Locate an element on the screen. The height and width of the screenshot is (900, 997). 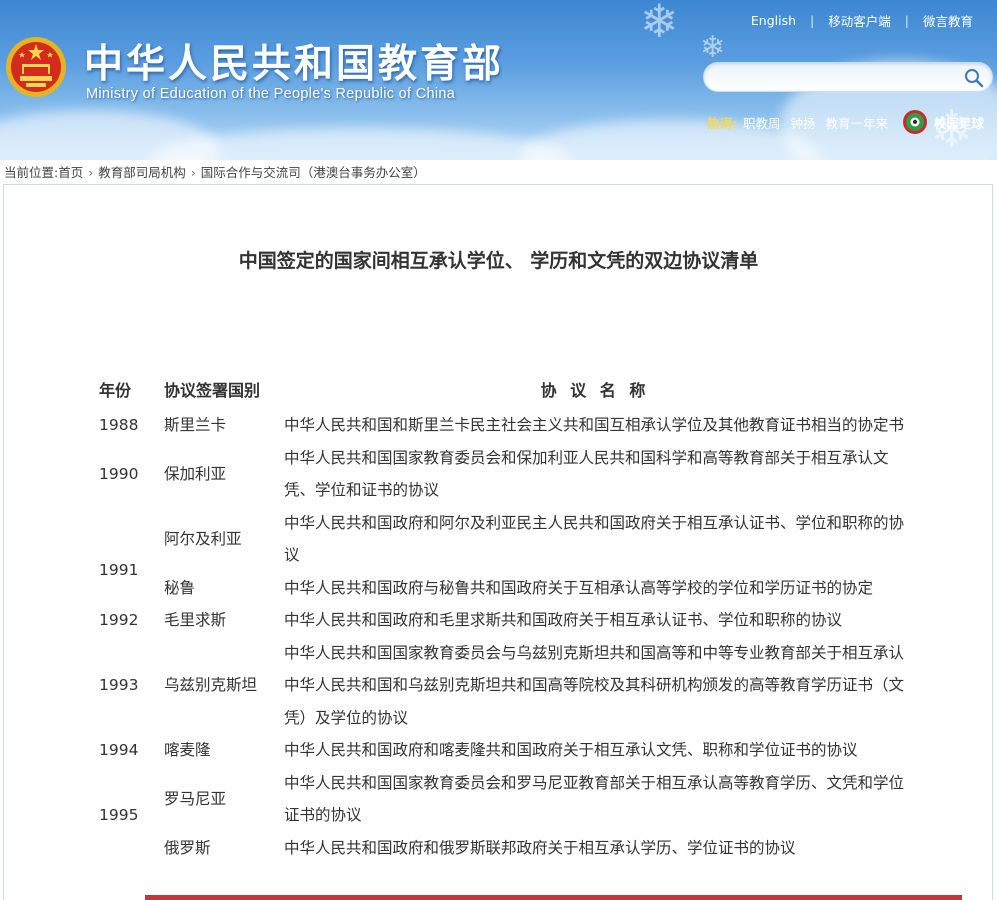
campus-football-link: 校园足球 is located at coordinates (959, 122).